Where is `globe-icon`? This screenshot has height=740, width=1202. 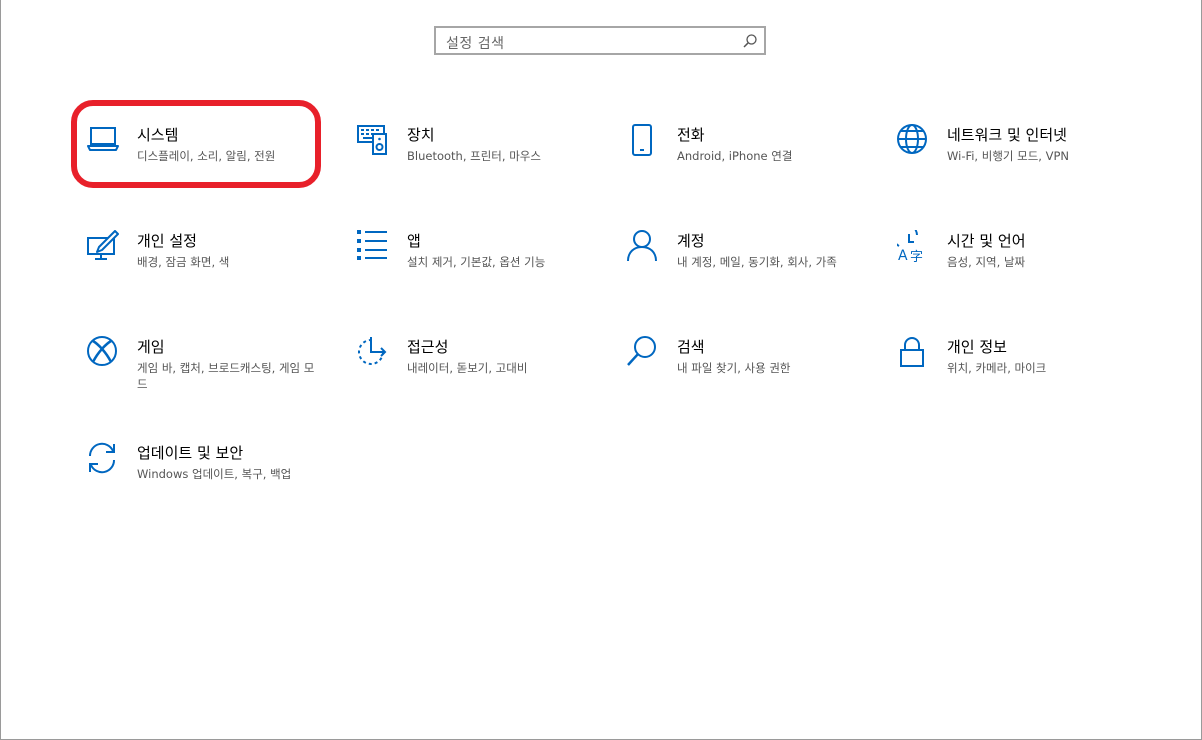
globe-icon is located at coordinates (913, 141).